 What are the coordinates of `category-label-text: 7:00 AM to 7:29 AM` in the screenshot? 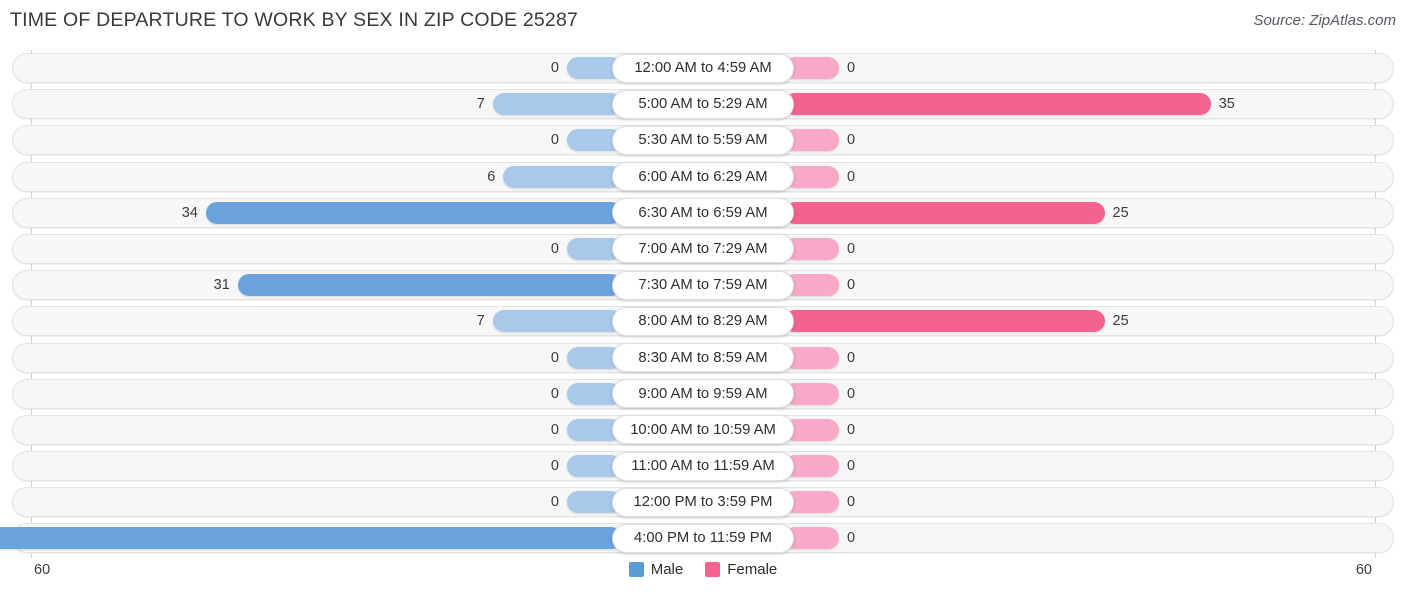 It's located at (703, 248).